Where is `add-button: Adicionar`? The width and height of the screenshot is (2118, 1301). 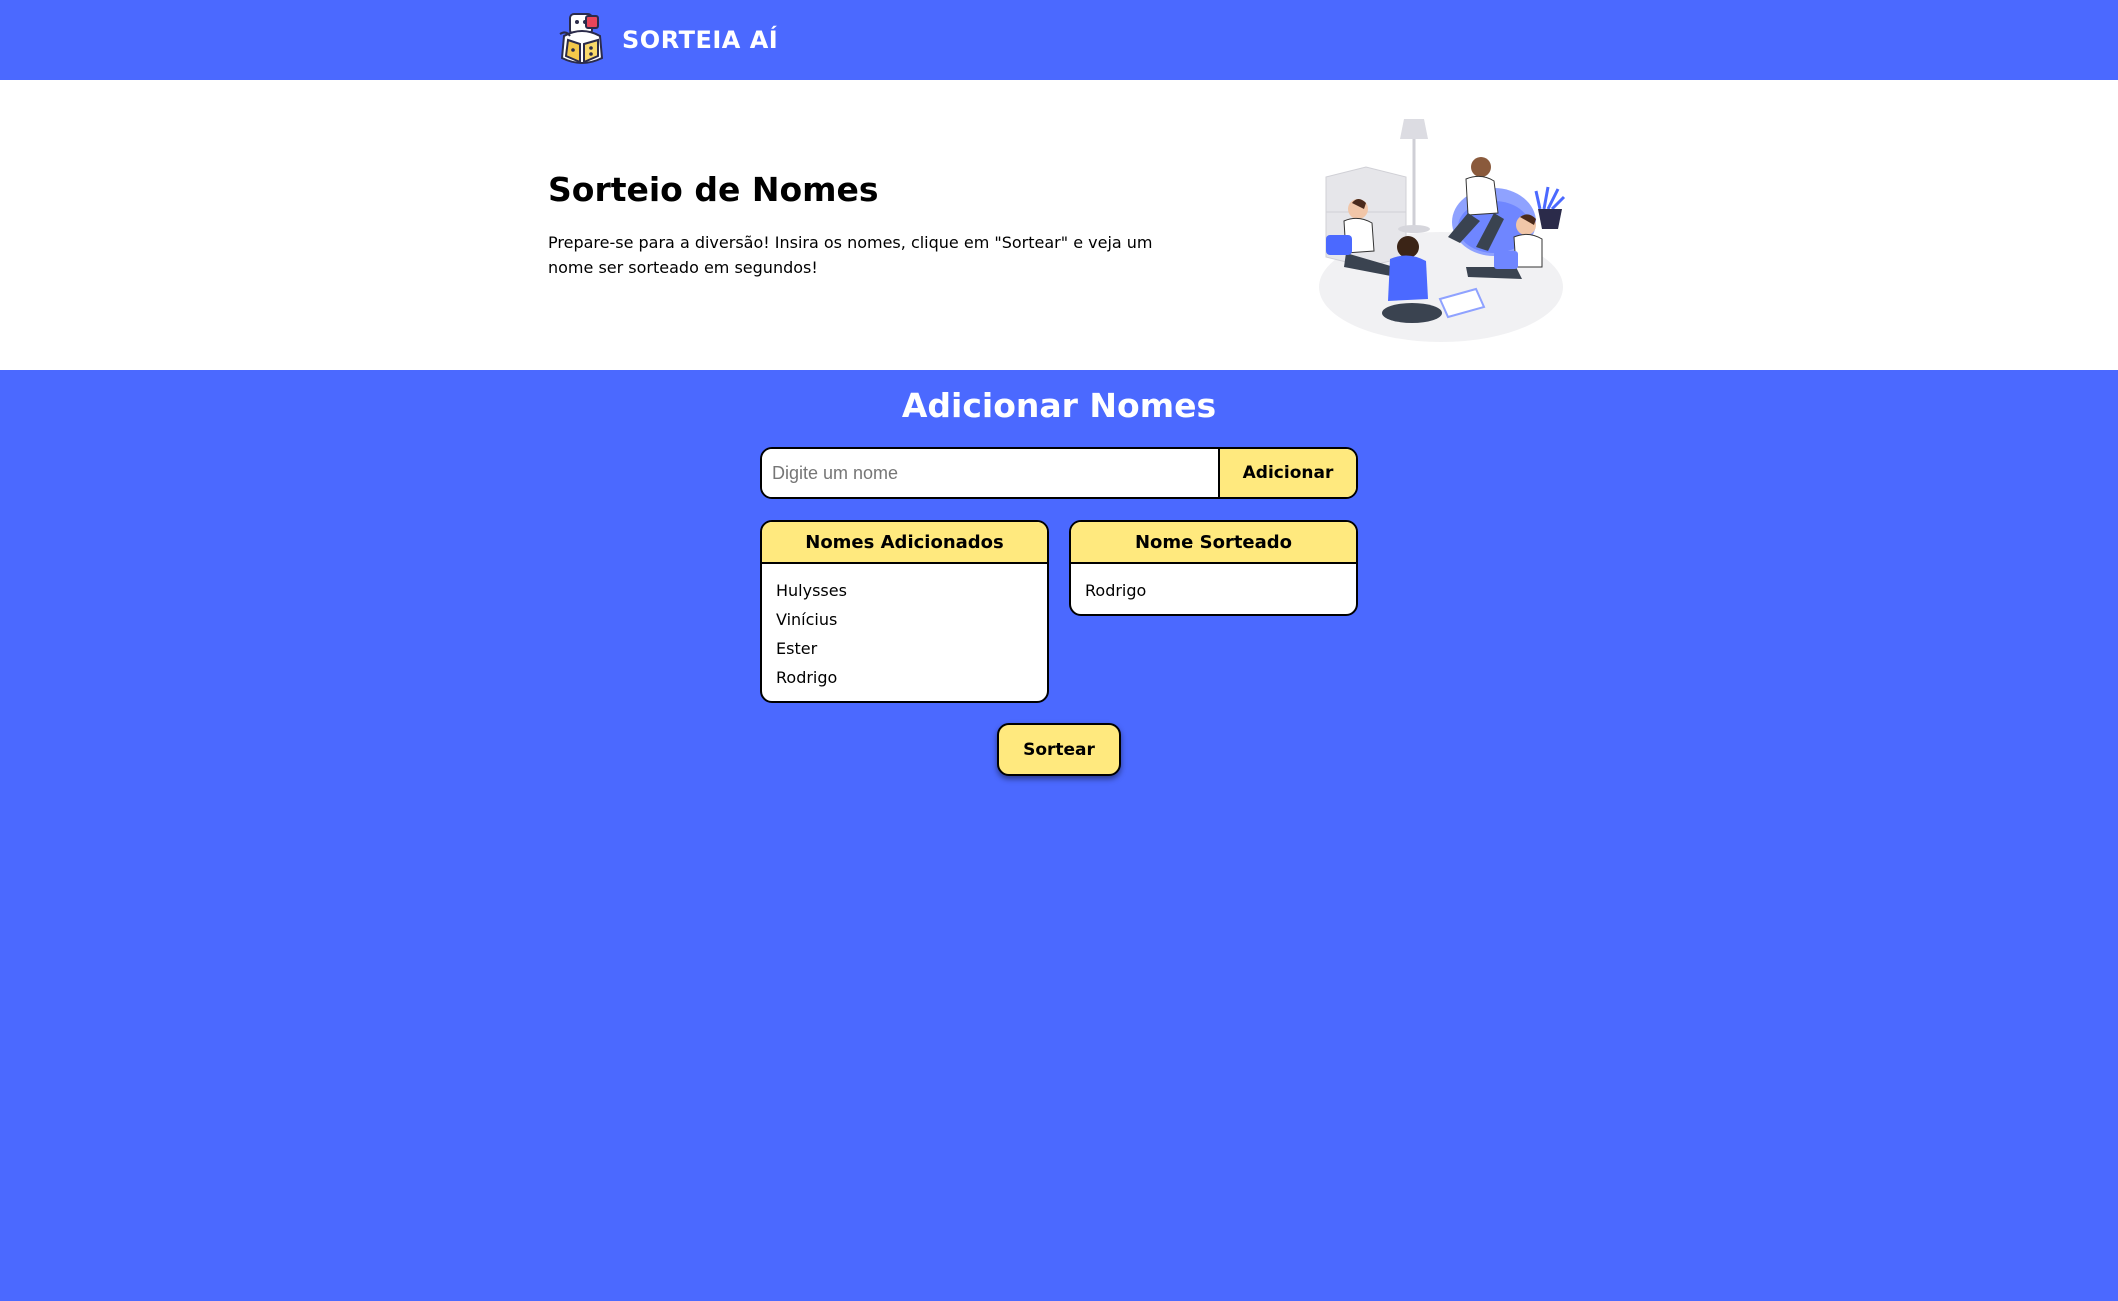
add-button: Adicionar is located at coordinates (1287, 473).